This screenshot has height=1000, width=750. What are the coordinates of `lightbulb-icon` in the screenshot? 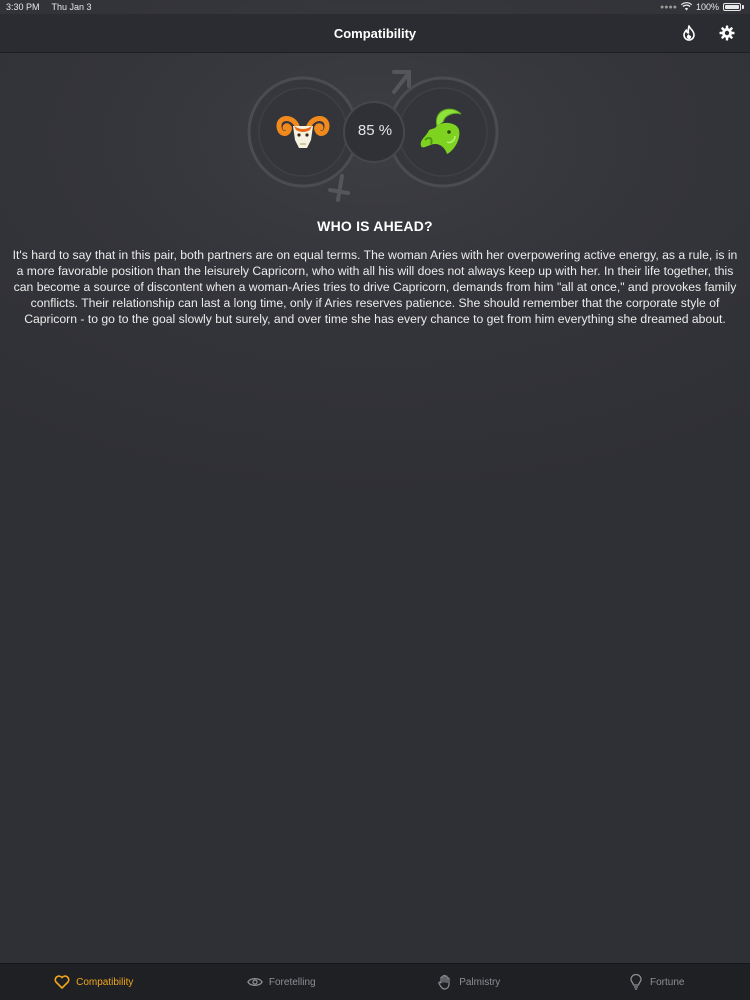 It's located at (636, 982).